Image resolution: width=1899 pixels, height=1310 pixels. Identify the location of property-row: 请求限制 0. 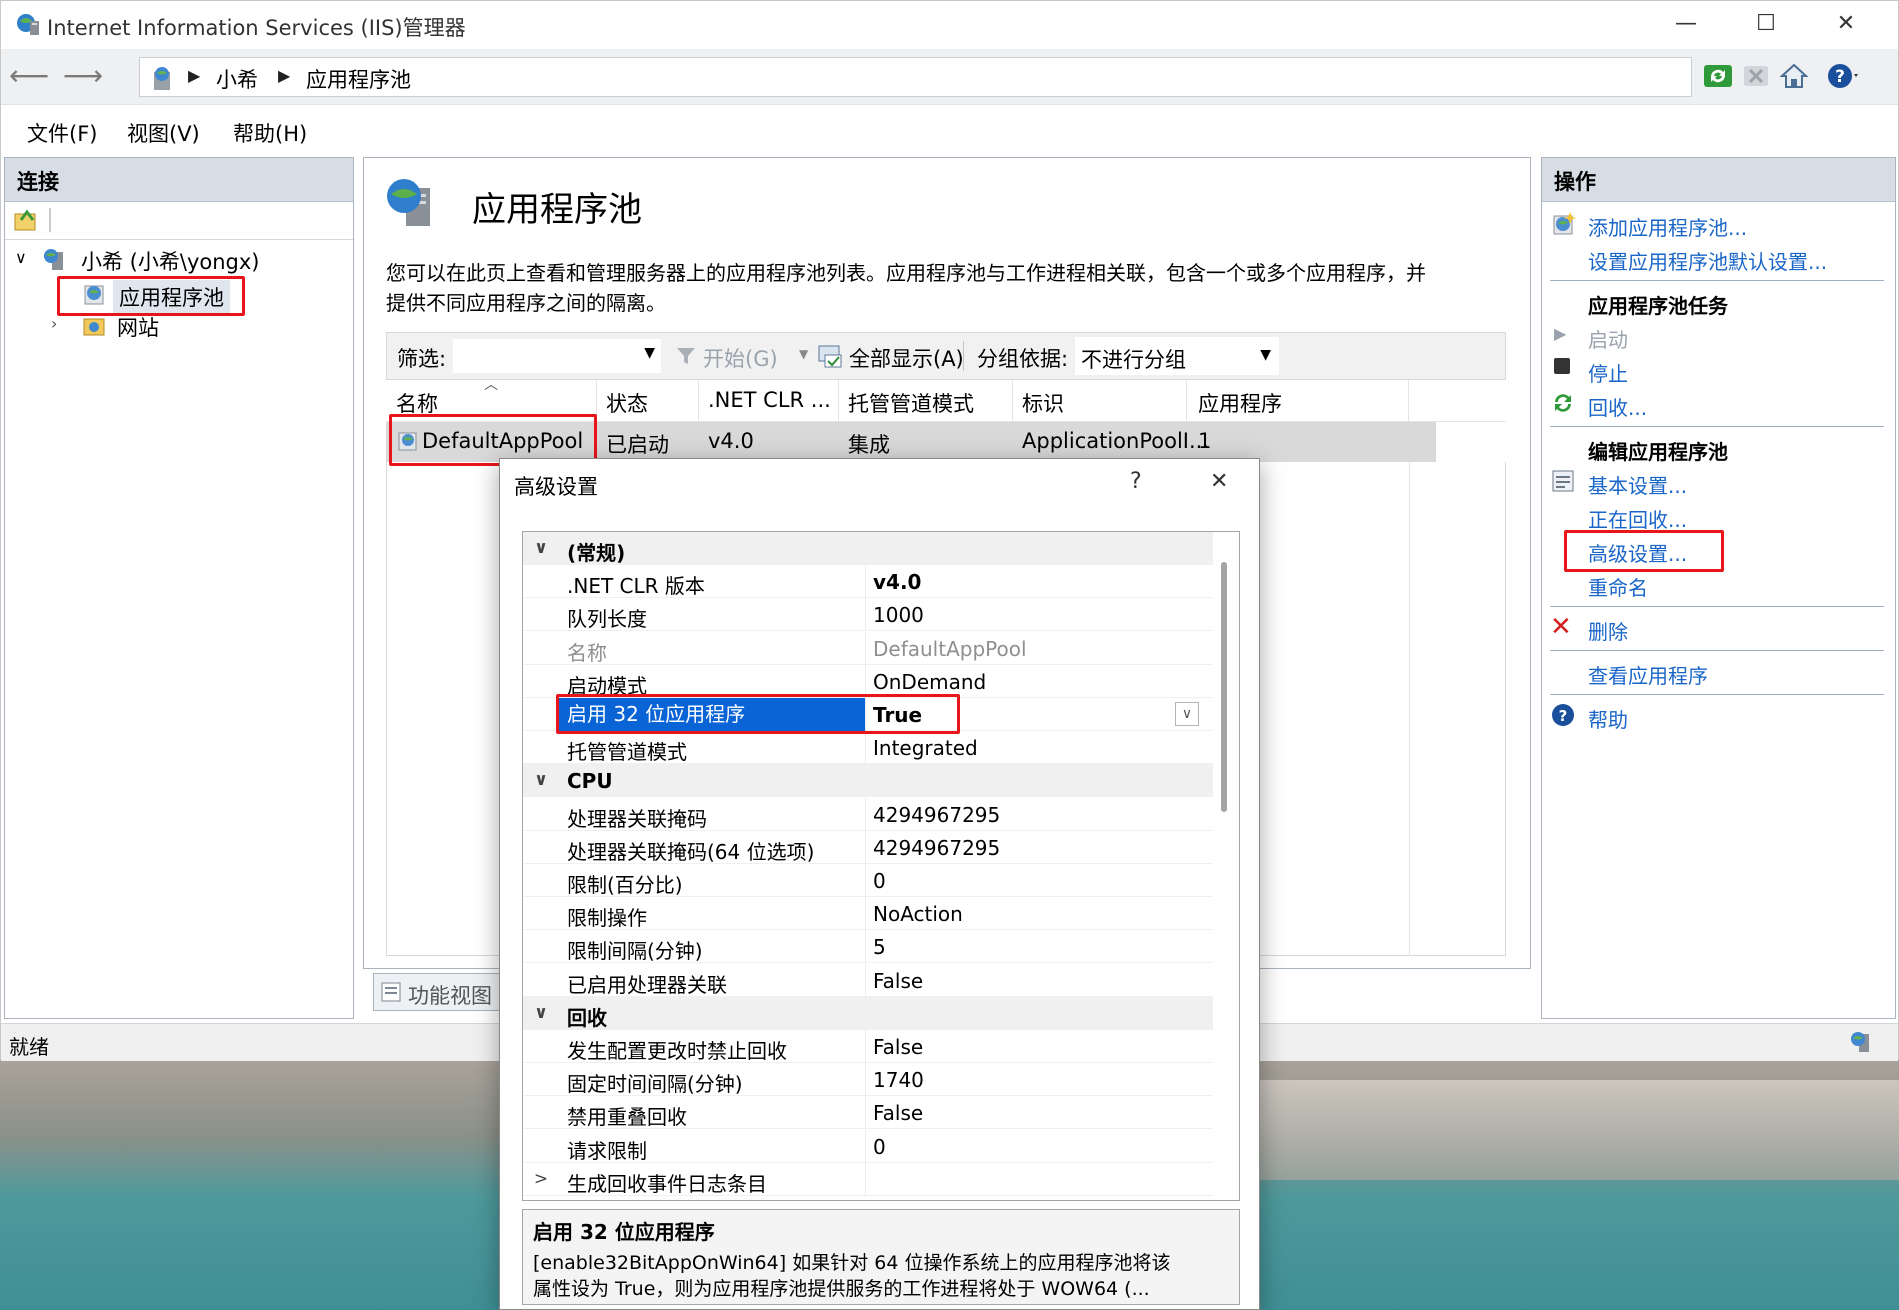
(868, 1146).